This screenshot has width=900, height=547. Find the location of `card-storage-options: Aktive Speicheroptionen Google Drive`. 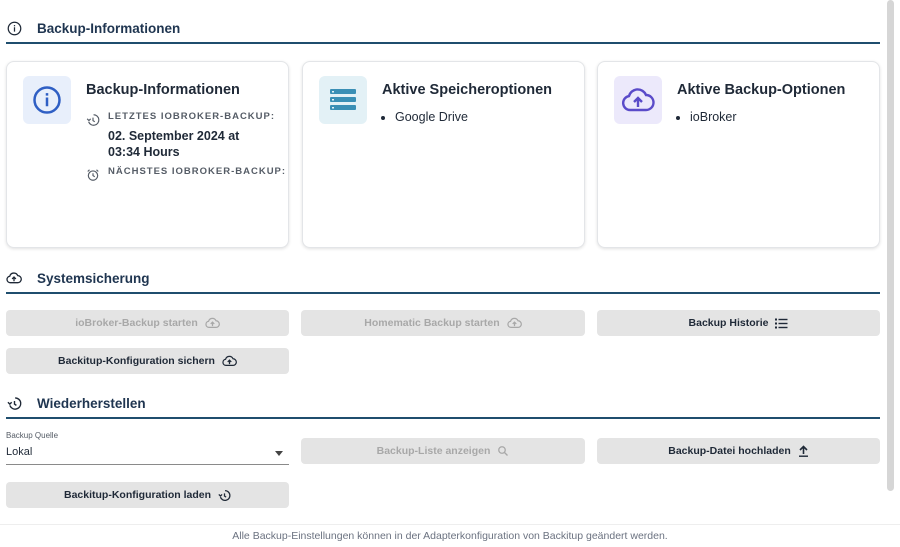

card-storage-options: Aktive Speicheroptionen Google Drive is located at coordinates (443, 154).